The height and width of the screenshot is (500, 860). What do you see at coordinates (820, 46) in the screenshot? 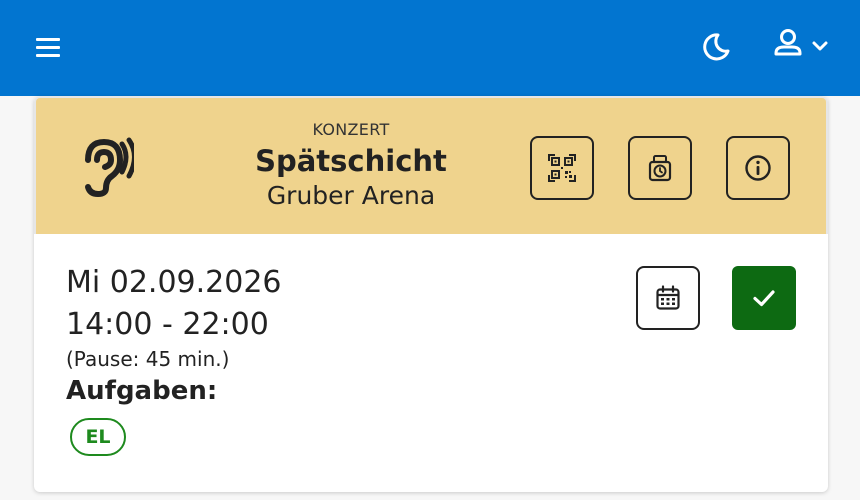
I see `chevron-down-icon` at bounding box center [820, 46].